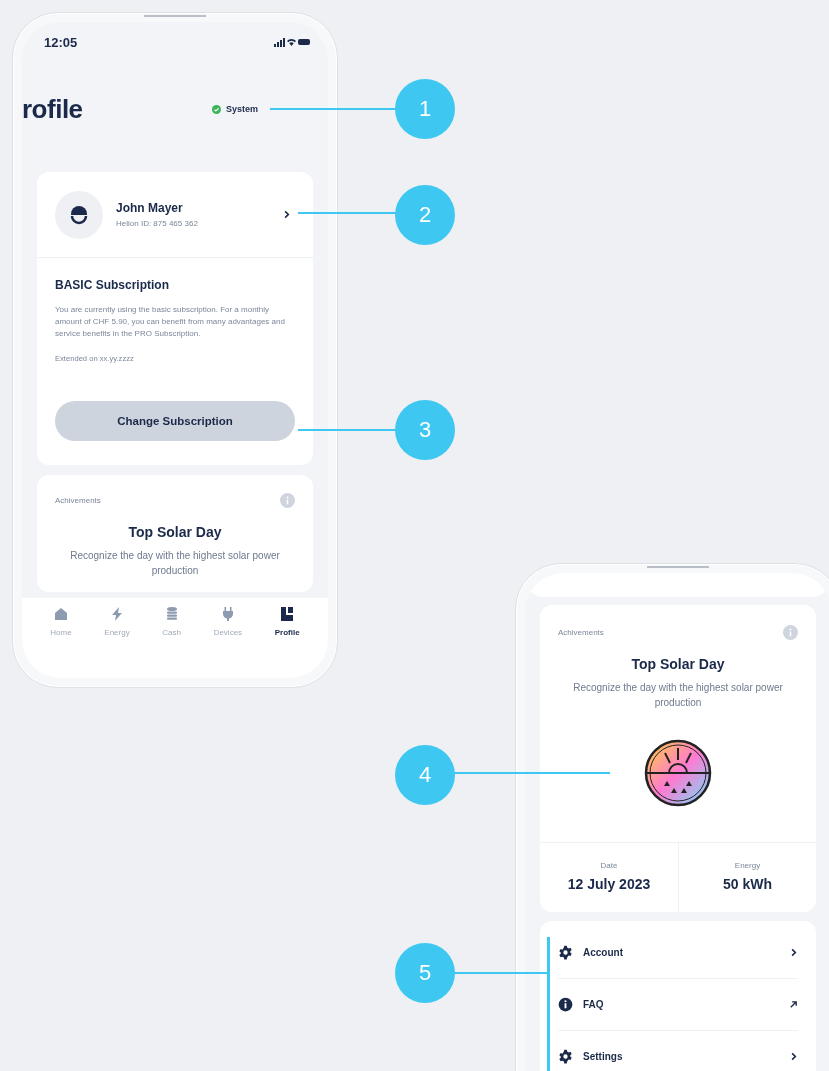 The width and height of the screenshot is (829, 1071). What do you see at coordinates (52, 109) in the screenshot?
I see `page-title: rofile` at bounding box center [52, 109].